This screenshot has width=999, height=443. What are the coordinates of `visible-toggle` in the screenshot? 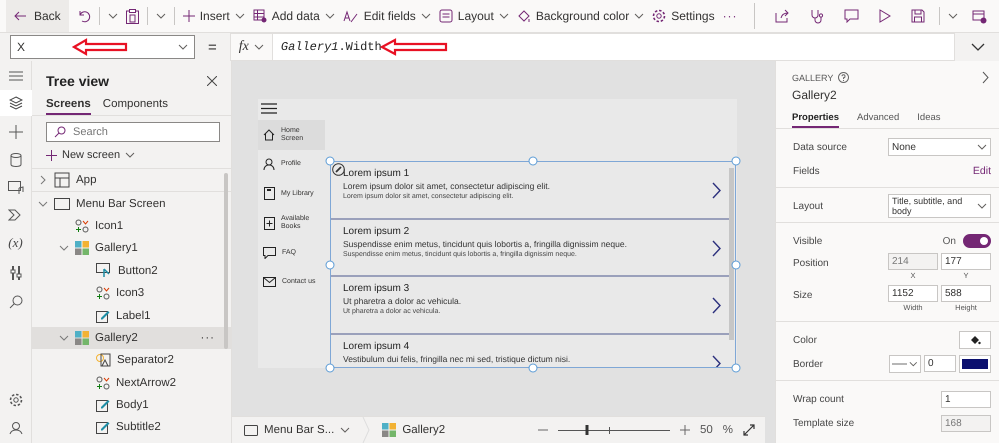 It's located at (977, 241).